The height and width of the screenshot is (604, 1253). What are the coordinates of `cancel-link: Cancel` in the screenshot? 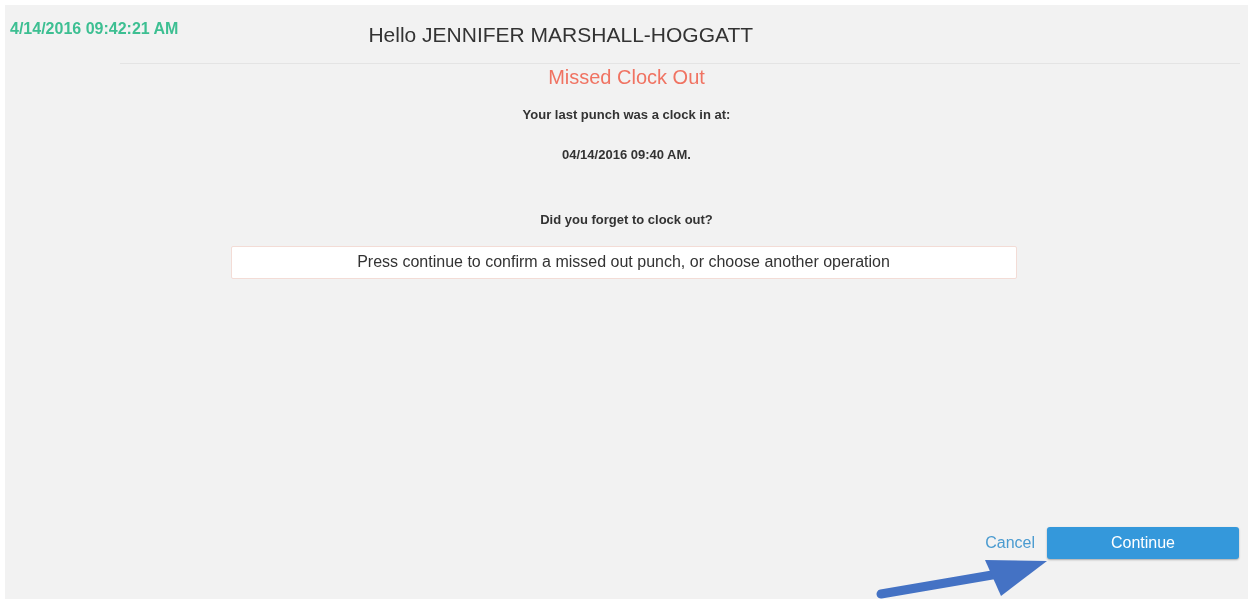 It's located at (1010, 543).